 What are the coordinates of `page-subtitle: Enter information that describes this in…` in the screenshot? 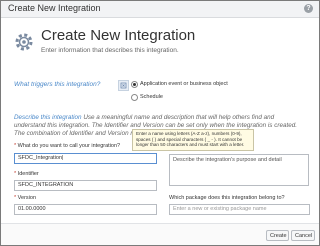 It's located at (110, 50).